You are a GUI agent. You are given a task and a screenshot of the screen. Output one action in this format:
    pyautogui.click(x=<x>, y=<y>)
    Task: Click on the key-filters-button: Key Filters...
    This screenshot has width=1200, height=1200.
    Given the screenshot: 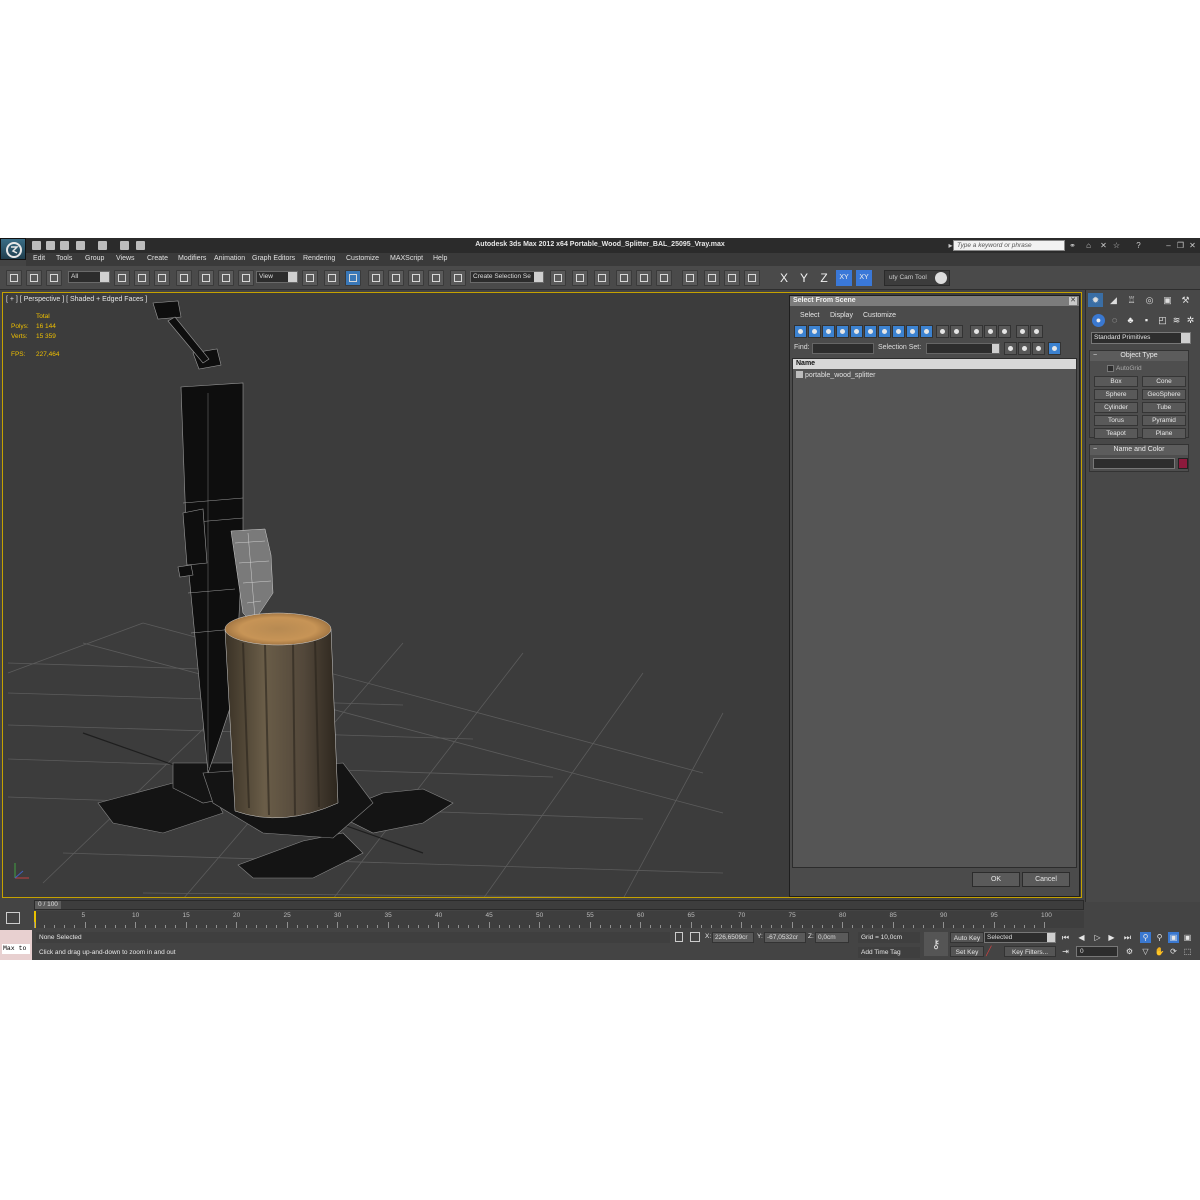 What is the action you would take?
    pyautogui.click(x=1030, y=951)
    